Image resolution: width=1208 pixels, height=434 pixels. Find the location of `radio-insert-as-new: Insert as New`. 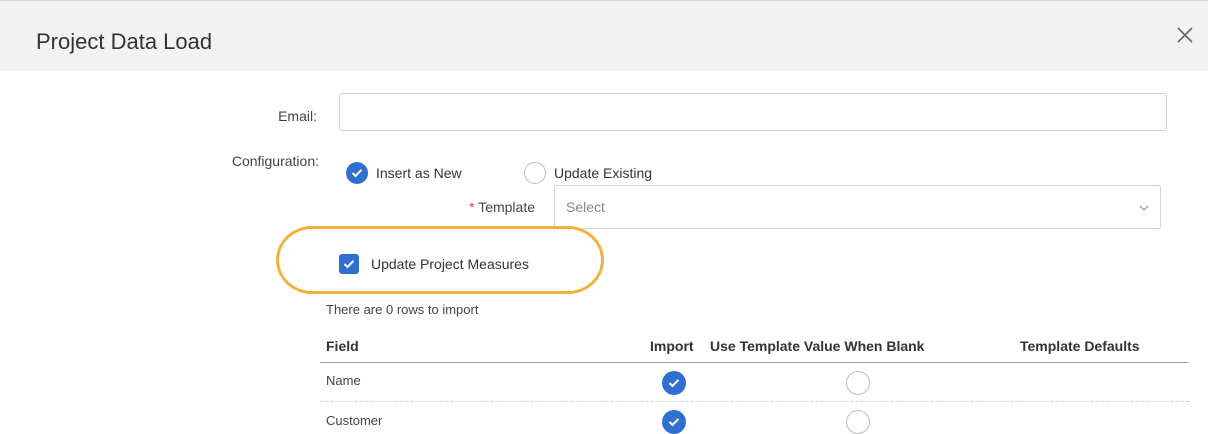

radio-insert-as-new: Insert as New is located at coordinates (404, 173).